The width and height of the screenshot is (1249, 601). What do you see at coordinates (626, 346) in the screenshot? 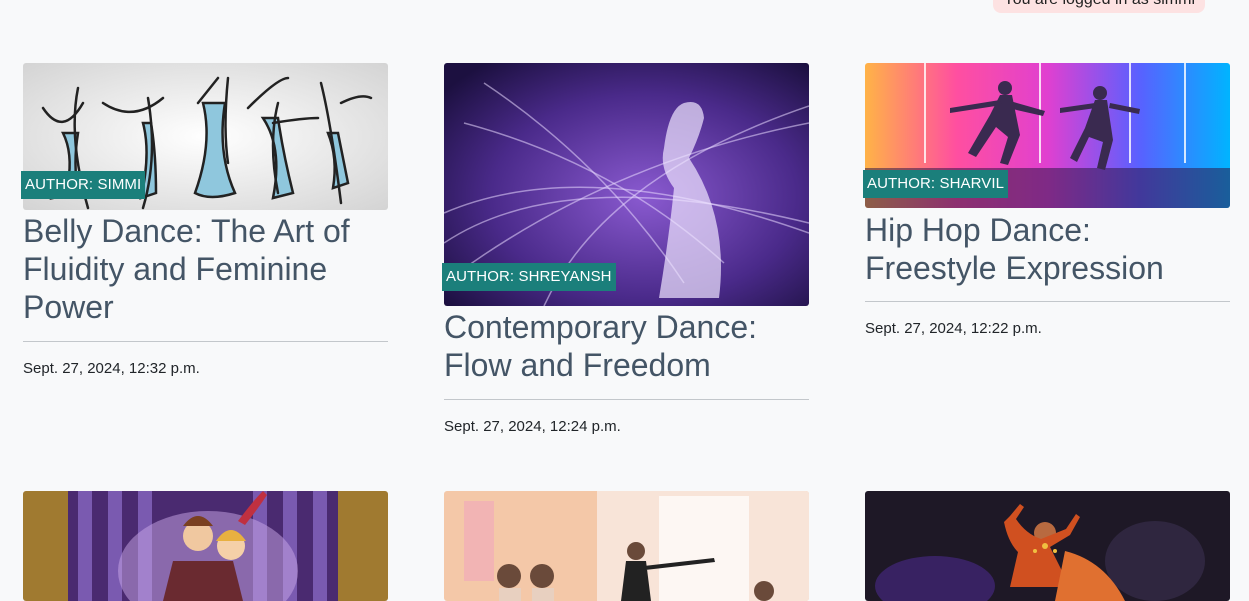
I see `post-title: Contemporary Dance: Flow and Freedom` at bounding box center [626, 346].